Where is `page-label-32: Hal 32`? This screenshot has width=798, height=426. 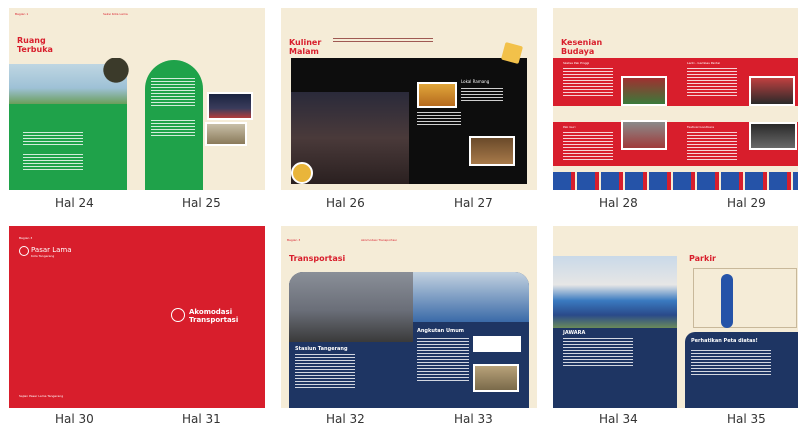
page-label-32: Hal 32 is located at coordinates (345, 419).